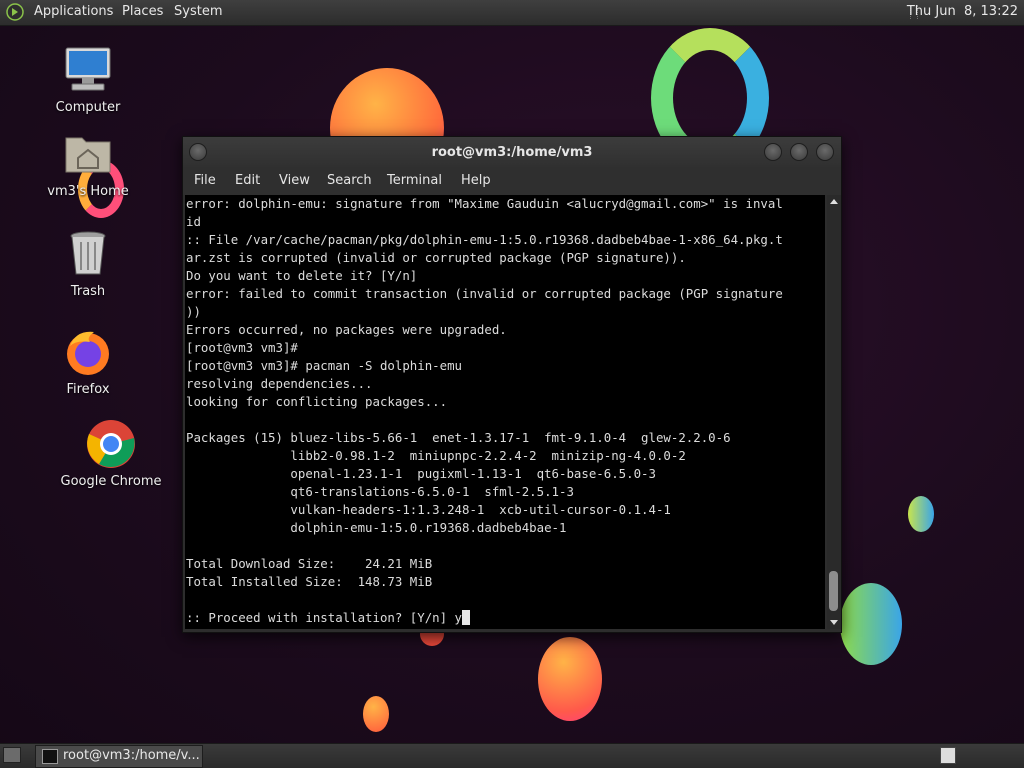 The width and height of the screenshot is (1024, 768). I want to click on scroll-down-arrow-icon, so click(834, 622).